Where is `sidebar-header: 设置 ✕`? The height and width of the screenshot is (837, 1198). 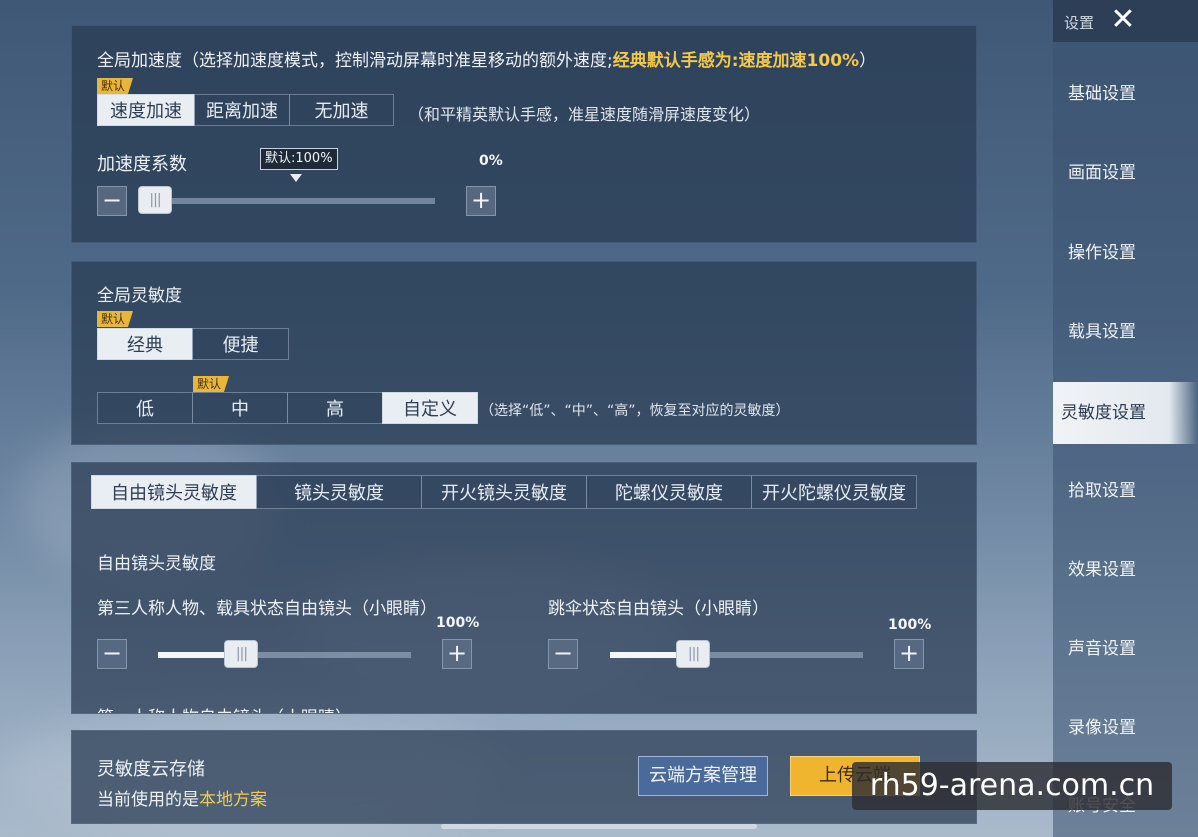
sidebar-header: 设置 ✕ is located at coordinates (1125, 21).